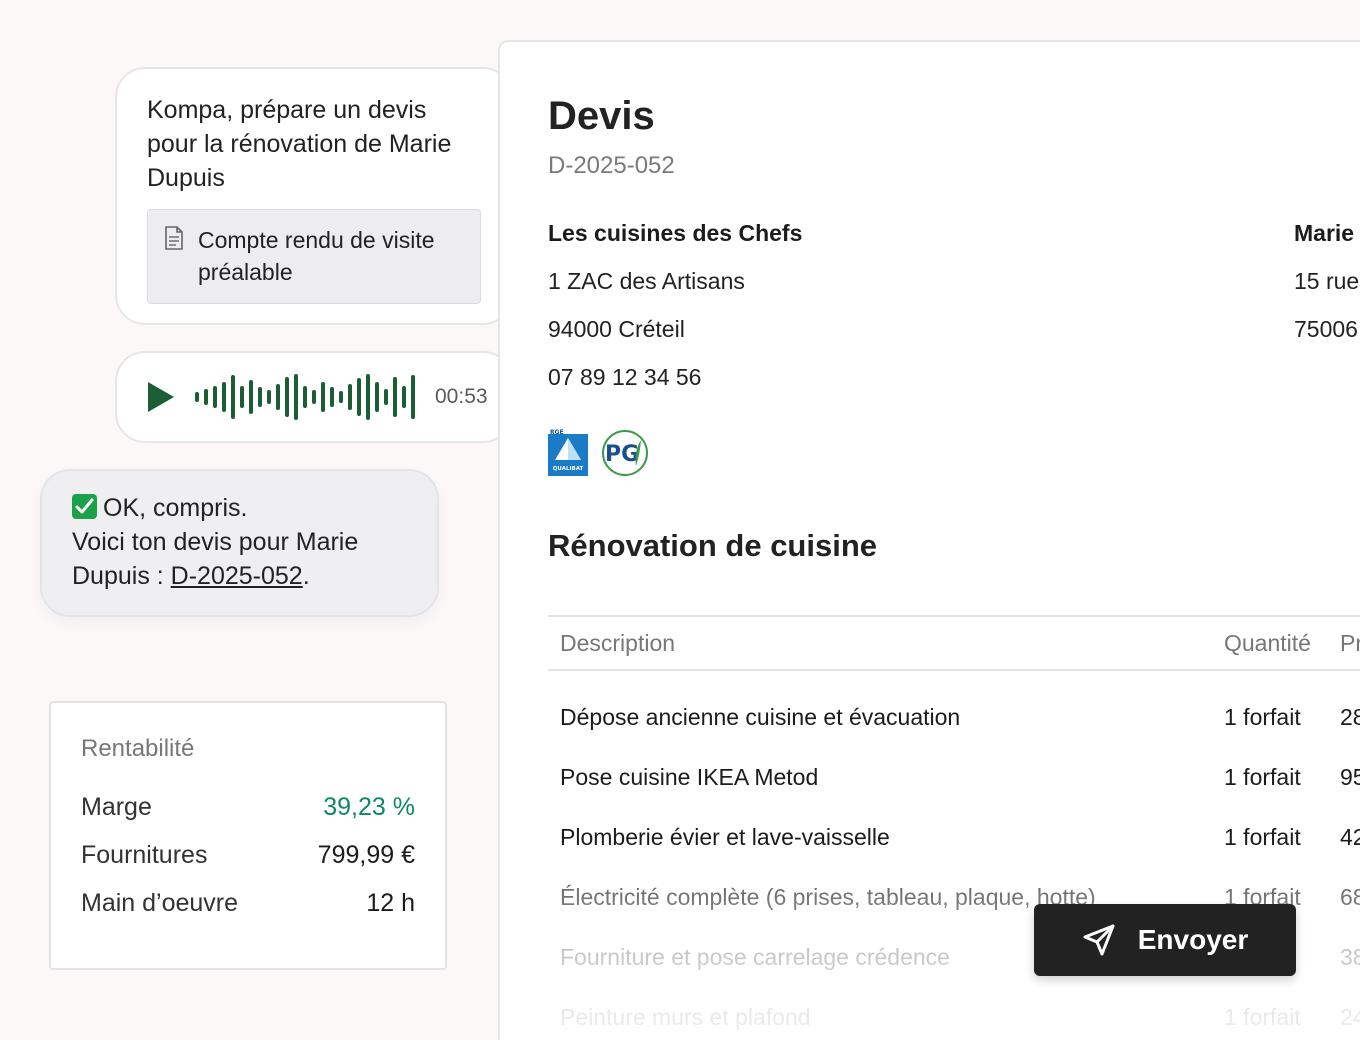 The height and width of the screenshot is (1040, 1360). What do you see at coordinates (161, 397) in the screenshot?
I see `play-icon` at bounding box center [161, 397].